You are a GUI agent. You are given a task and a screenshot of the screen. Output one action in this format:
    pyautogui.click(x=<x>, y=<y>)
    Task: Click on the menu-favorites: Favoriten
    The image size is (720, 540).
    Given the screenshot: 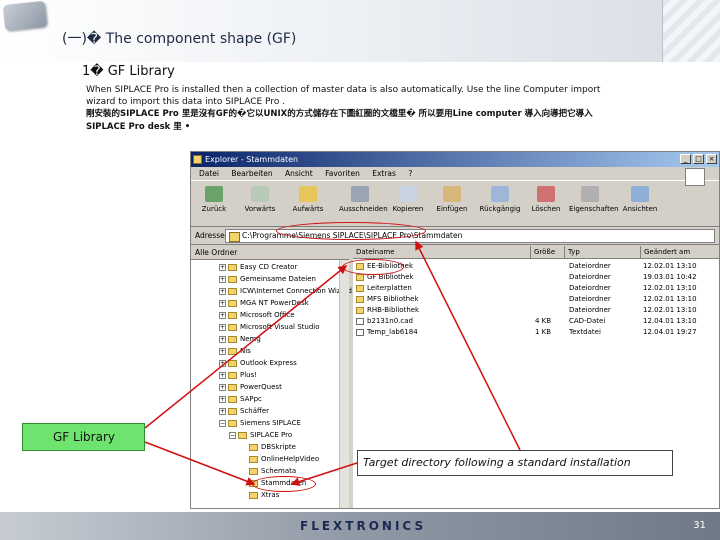 What is the action you would take?
    pyautogui.click(x=342, y=173)
    